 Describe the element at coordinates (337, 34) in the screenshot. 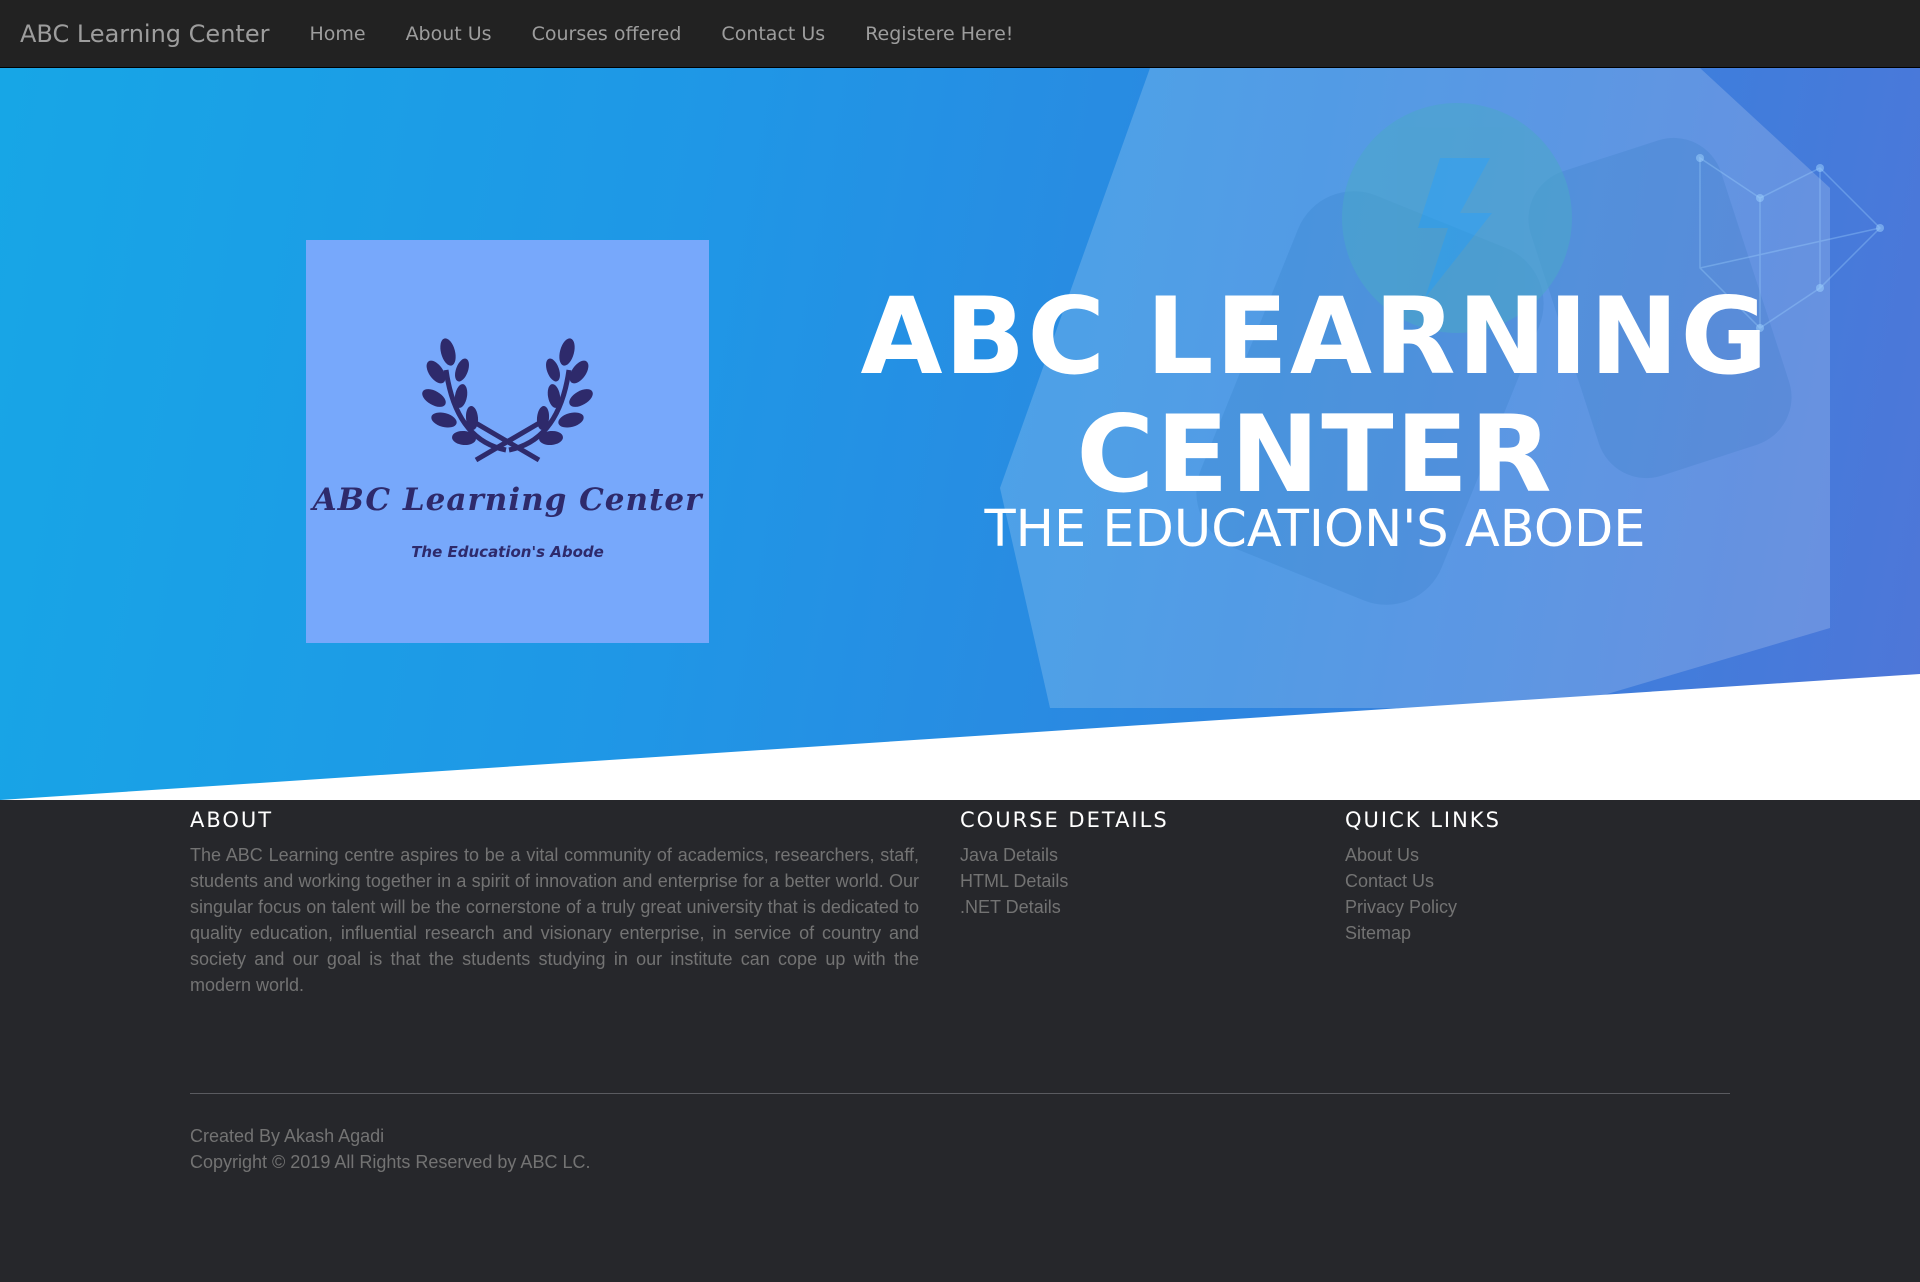

I see `nav-home: Home` at that location.